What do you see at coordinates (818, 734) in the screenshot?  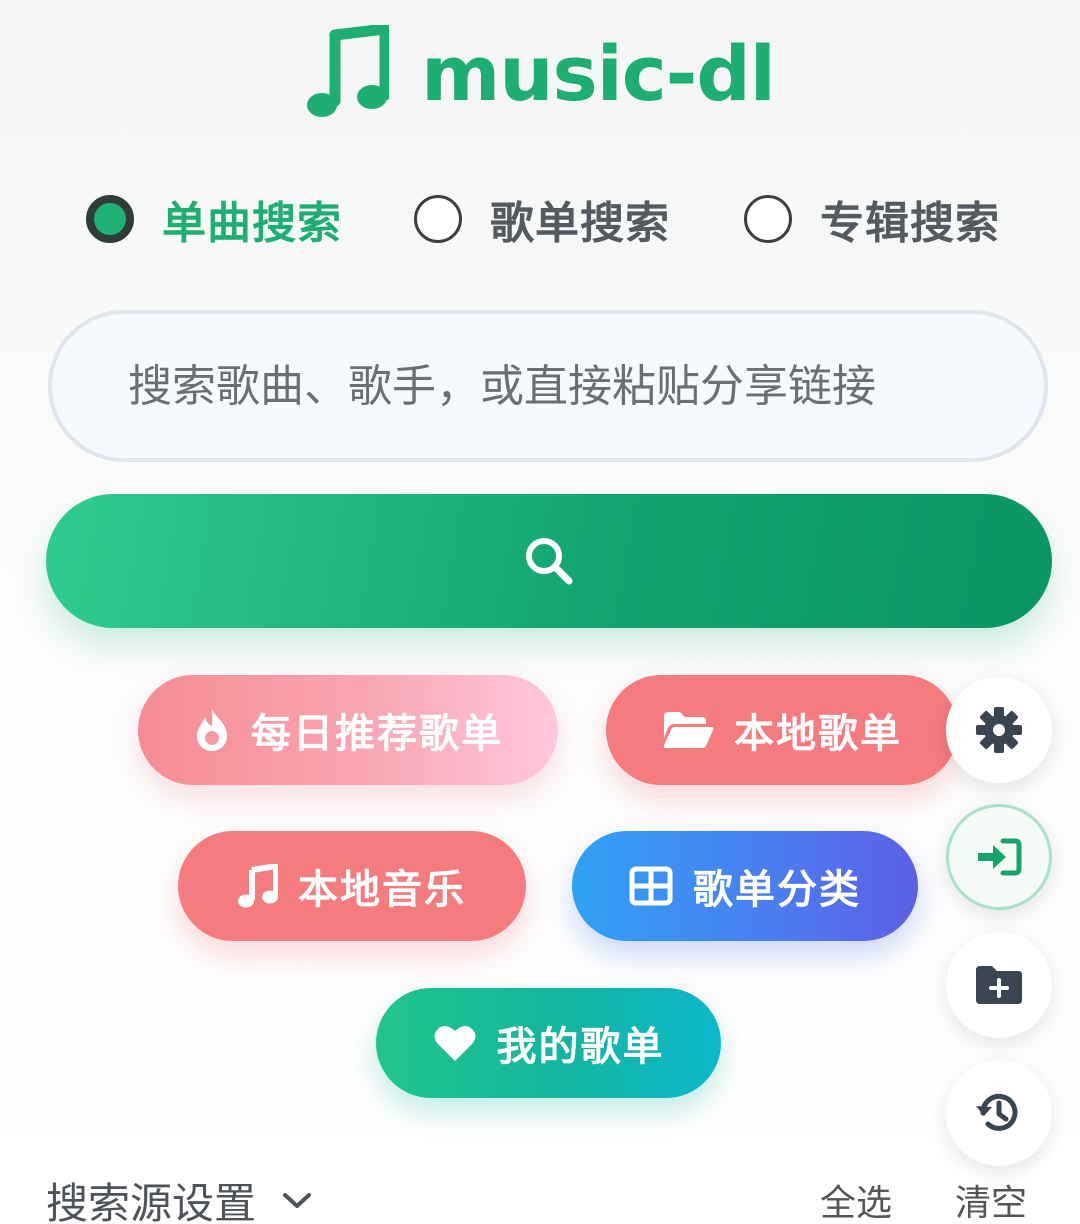 I see `local-playlists-label: 本地歌单` at bounding box center [818, 734].